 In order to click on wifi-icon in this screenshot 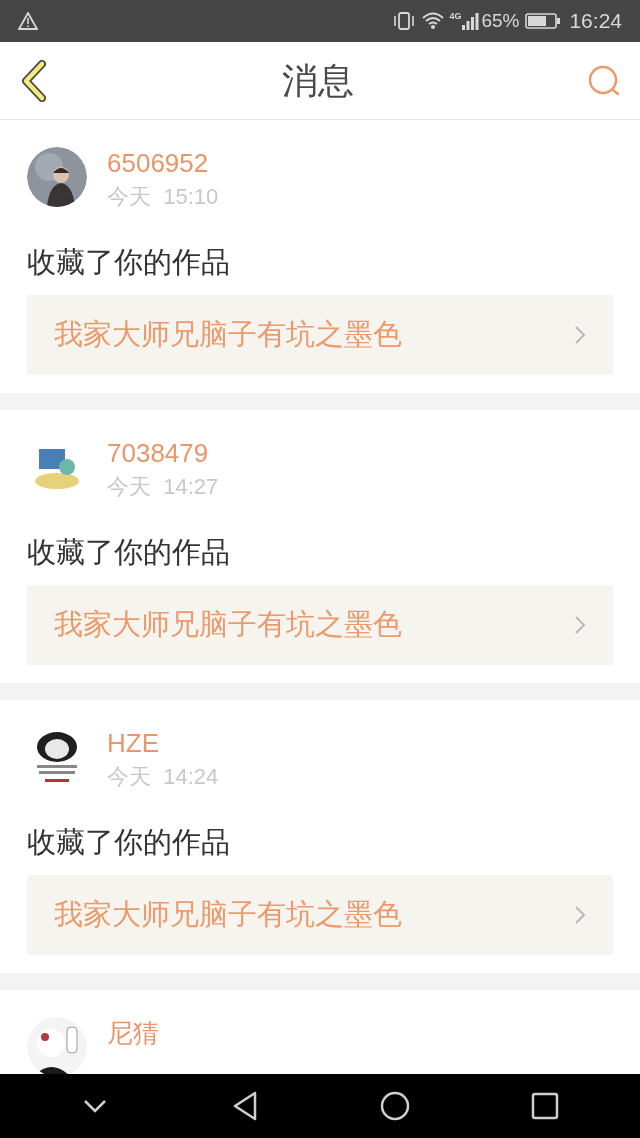, I will do `click(433, 21)`.